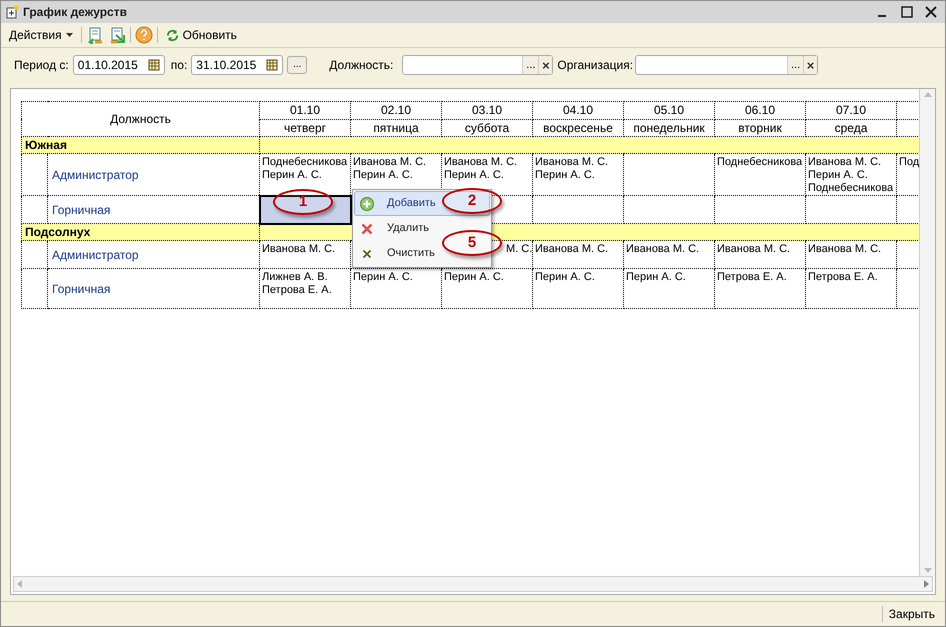  I want to click on help-icon, so click(143, 35).